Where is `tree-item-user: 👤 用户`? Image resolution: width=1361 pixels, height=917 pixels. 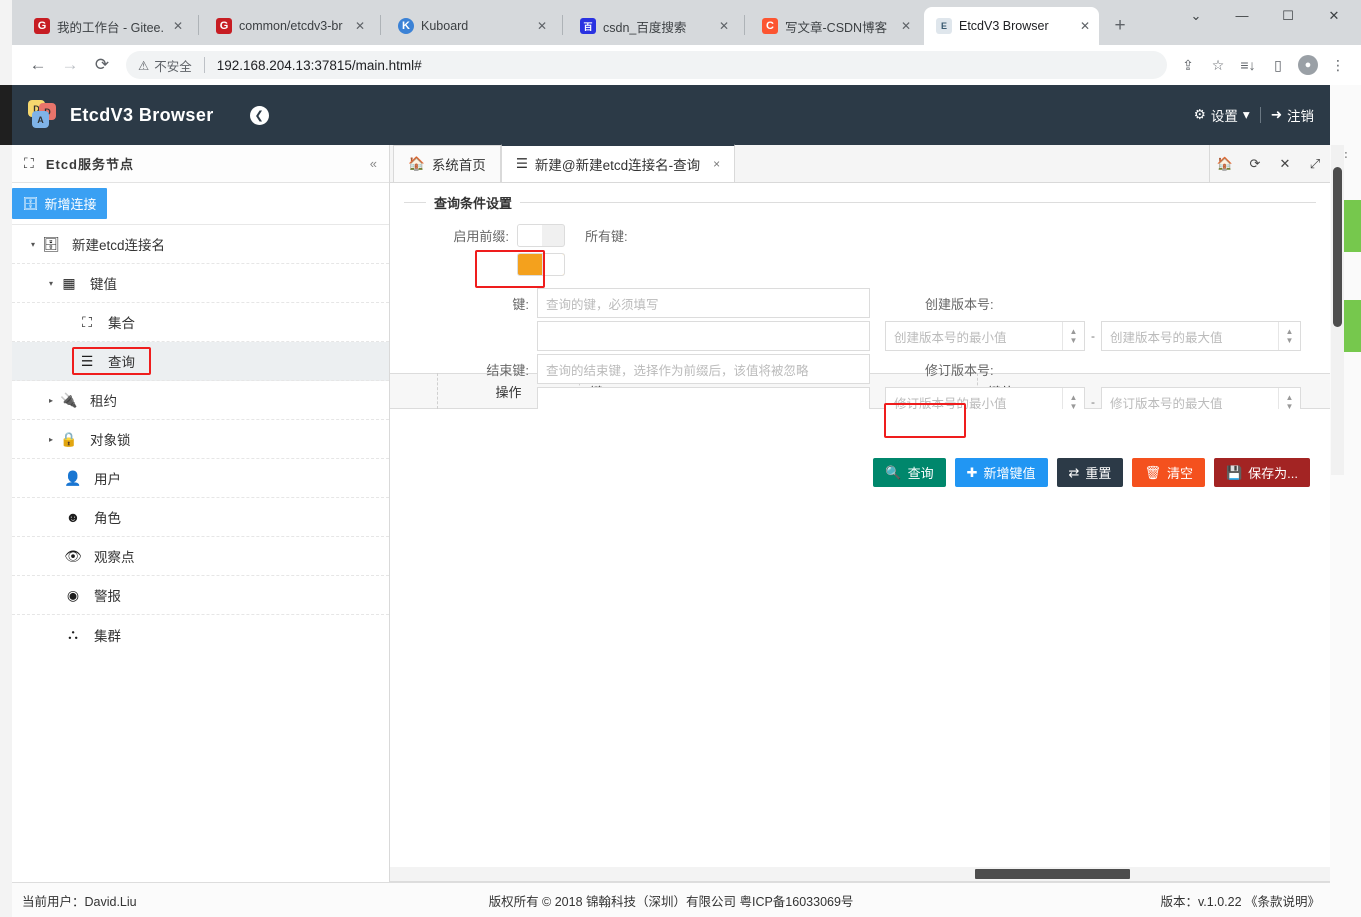
tree-item-user: 👤 用户 is located at coordinates (200, 478).